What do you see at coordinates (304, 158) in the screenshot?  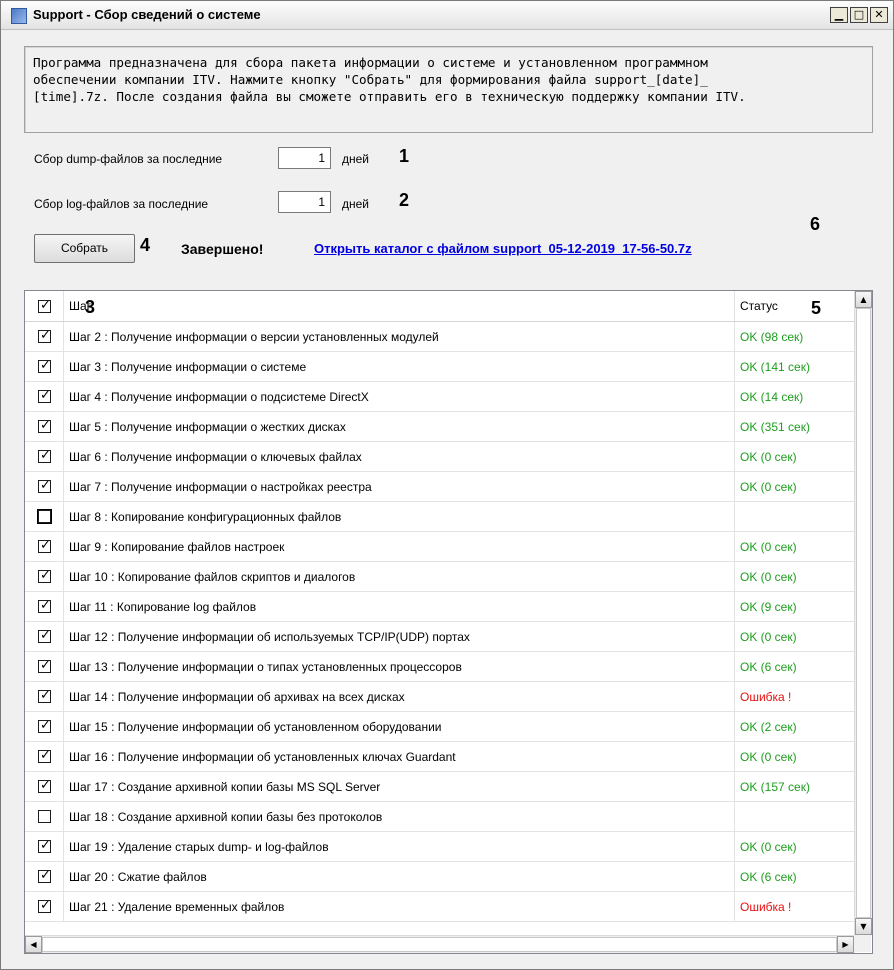 I see `dump-days-input: 1` at bounding box center [304, 158].